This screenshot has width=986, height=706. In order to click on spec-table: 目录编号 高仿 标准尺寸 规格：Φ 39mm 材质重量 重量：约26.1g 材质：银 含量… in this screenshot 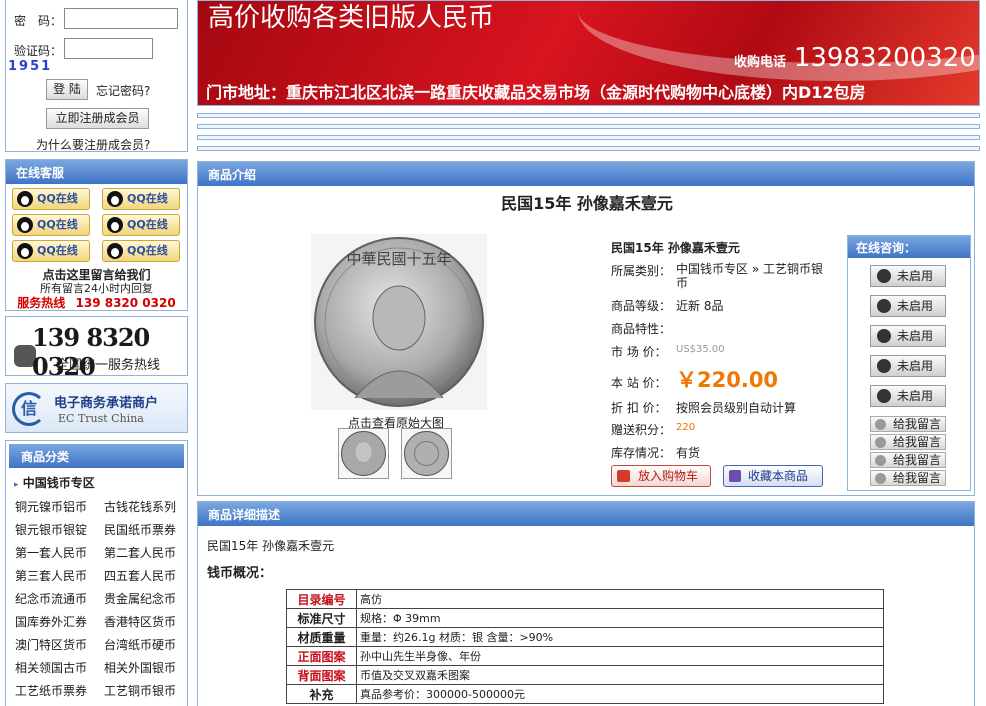, I will do `click(585, 646)`.